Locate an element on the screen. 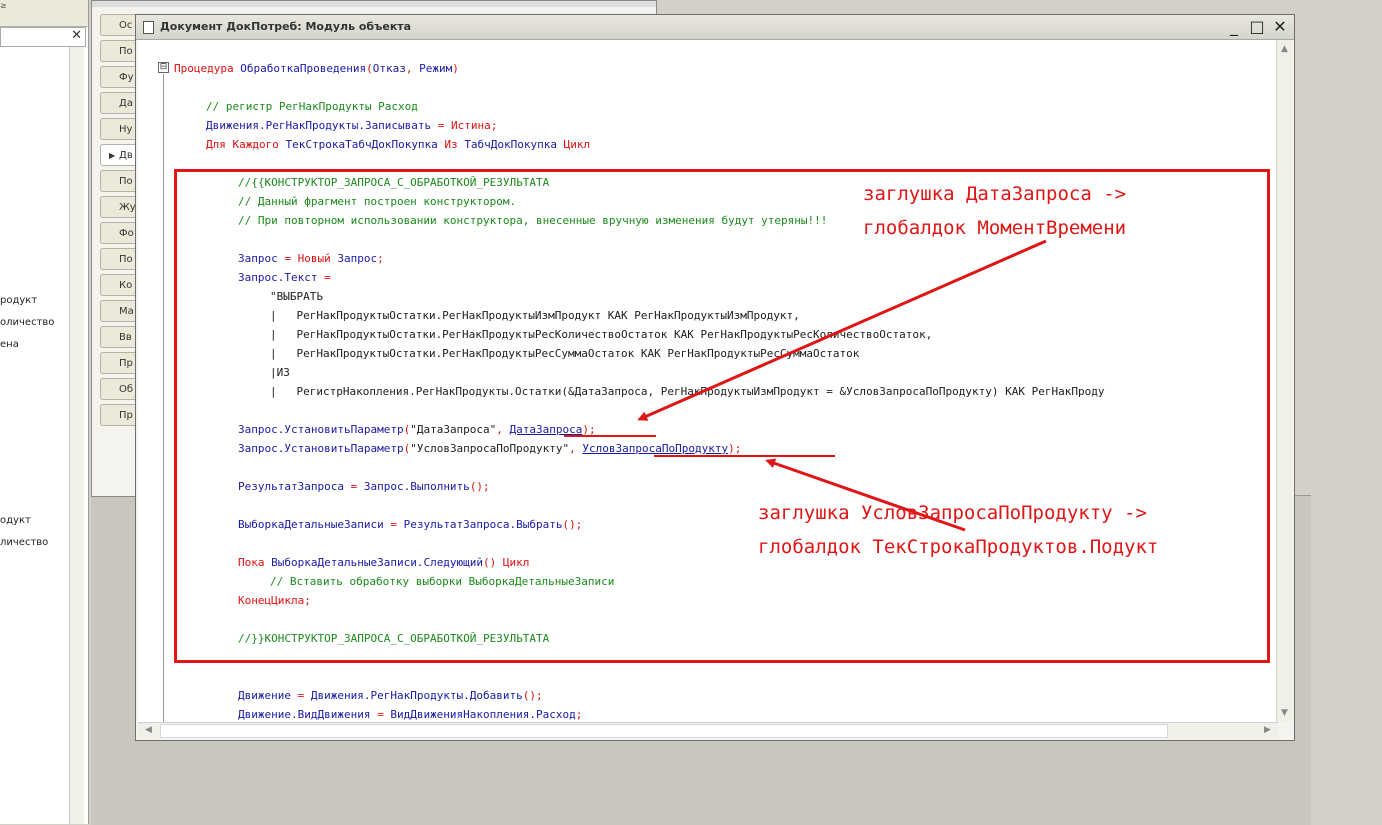  form-tab: Ко is located at coordinates (120, 285).